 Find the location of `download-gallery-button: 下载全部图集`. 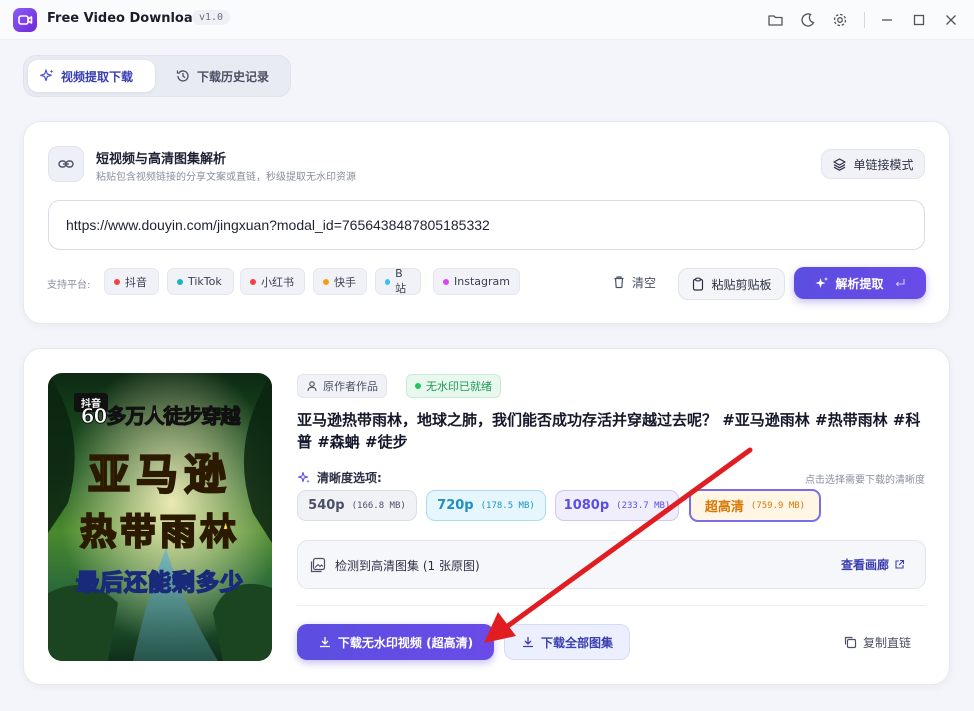

download-gallery-button: 下载全部图集 is located at coordinates (567, 642).